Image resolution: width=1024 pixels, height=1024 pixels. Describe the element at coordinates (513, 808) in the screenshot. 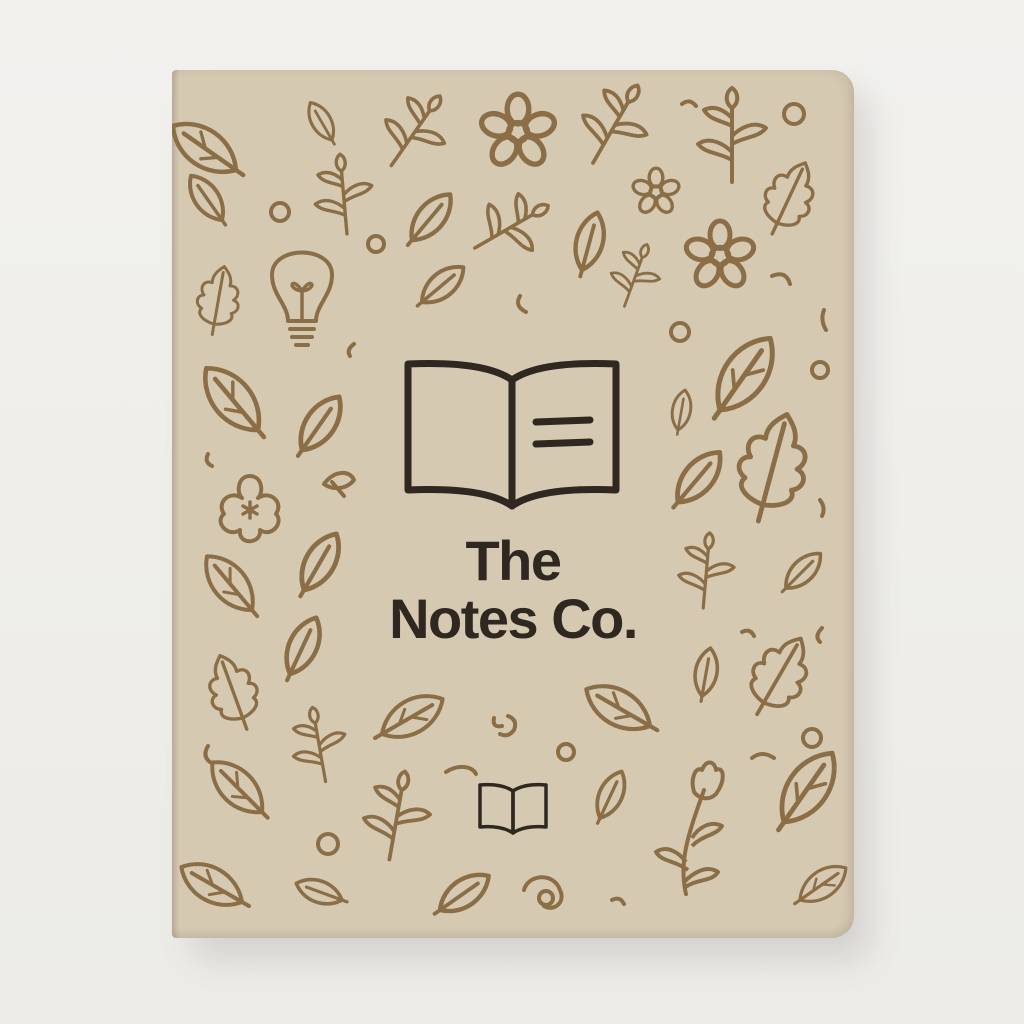

I see `small-book-icon` at that location.